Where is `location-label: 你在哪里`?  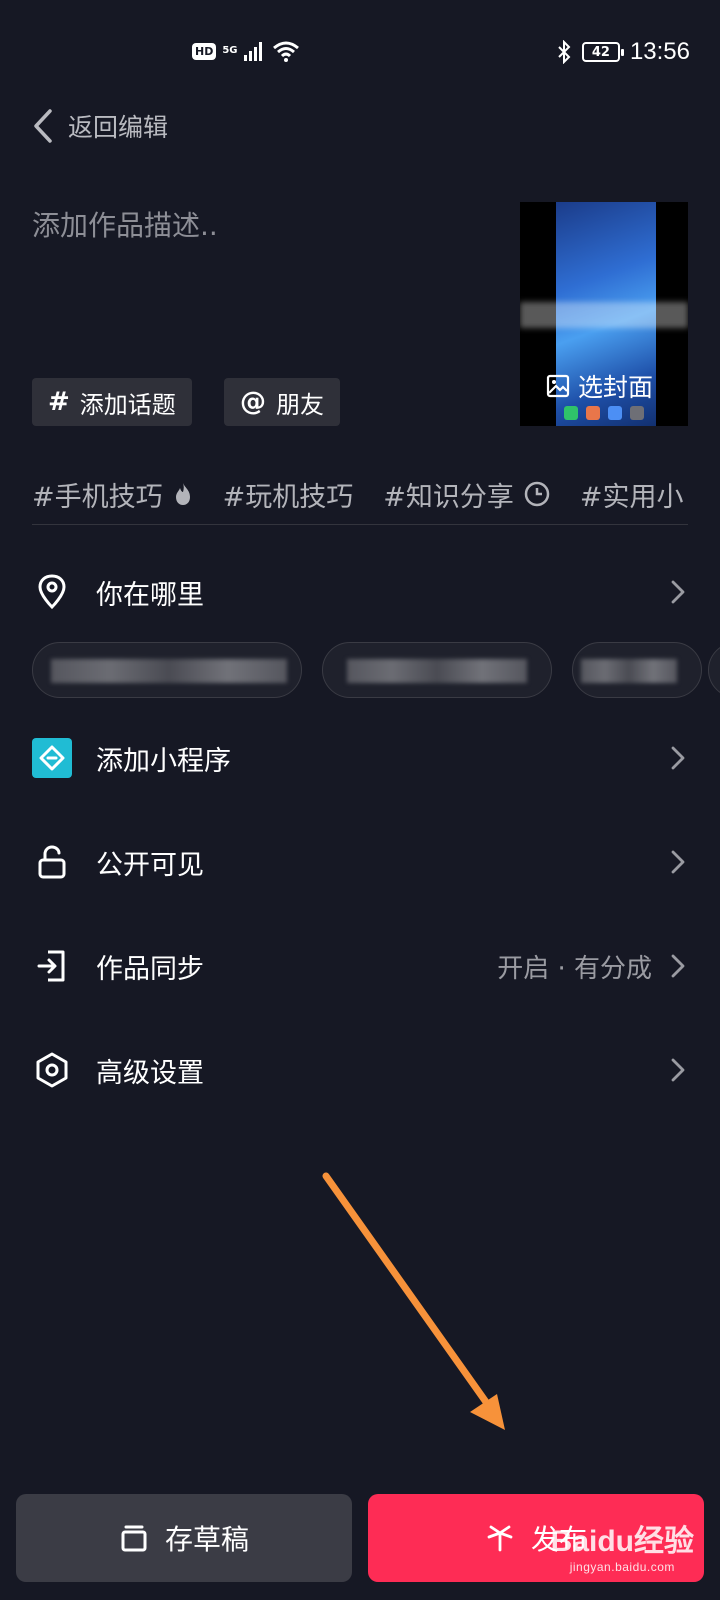 location-label: 你在哪里 is located at coordinates (150, 595).